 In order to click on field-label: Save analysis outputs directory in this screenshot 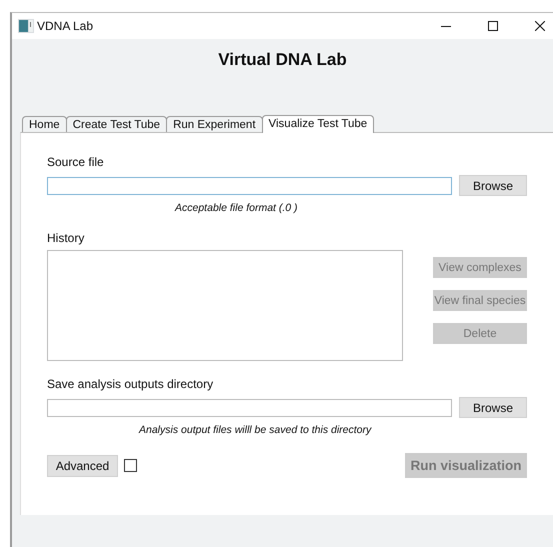, I will do `click(130, 384)`.